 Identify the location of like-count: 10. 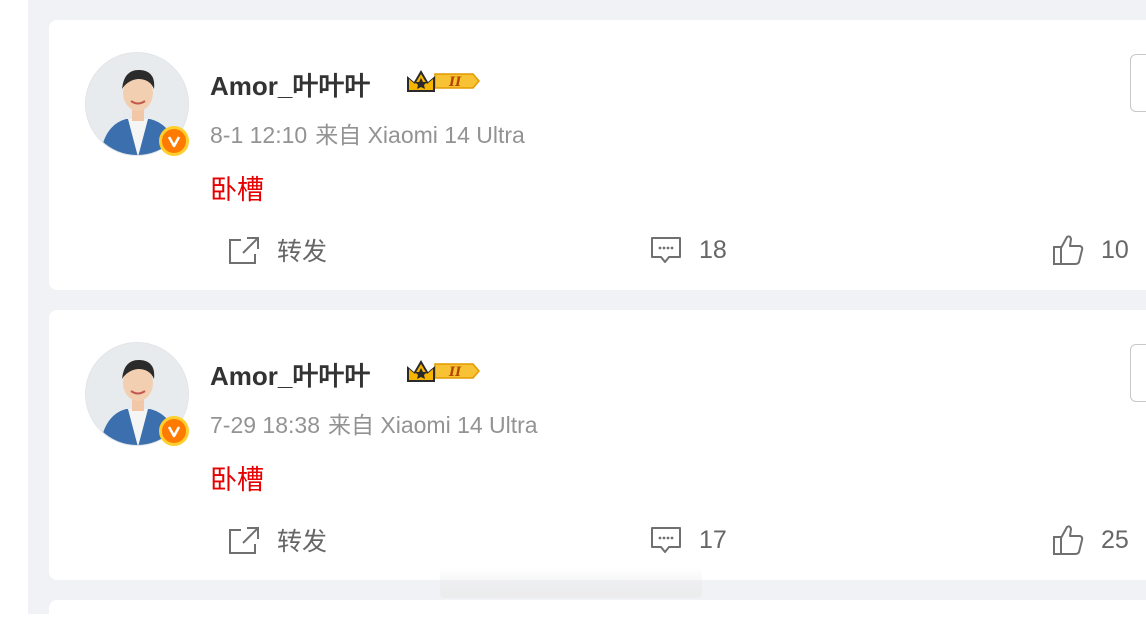
(1115, 249).